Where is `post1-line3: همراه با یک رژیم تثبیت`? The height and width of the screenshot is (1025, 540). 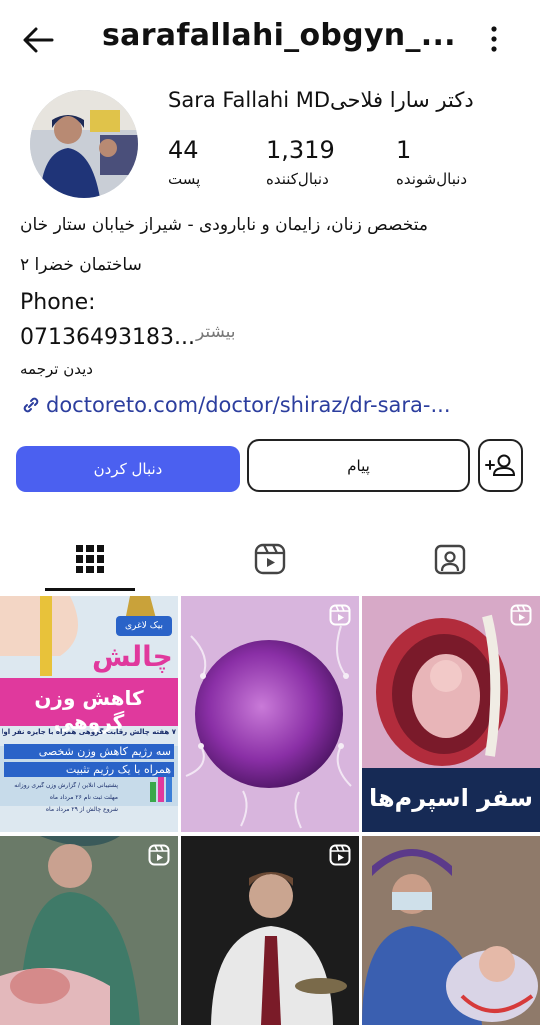 post1-line3: همراه با یک رژیم تثبیت is located at coordinates (89, 769).